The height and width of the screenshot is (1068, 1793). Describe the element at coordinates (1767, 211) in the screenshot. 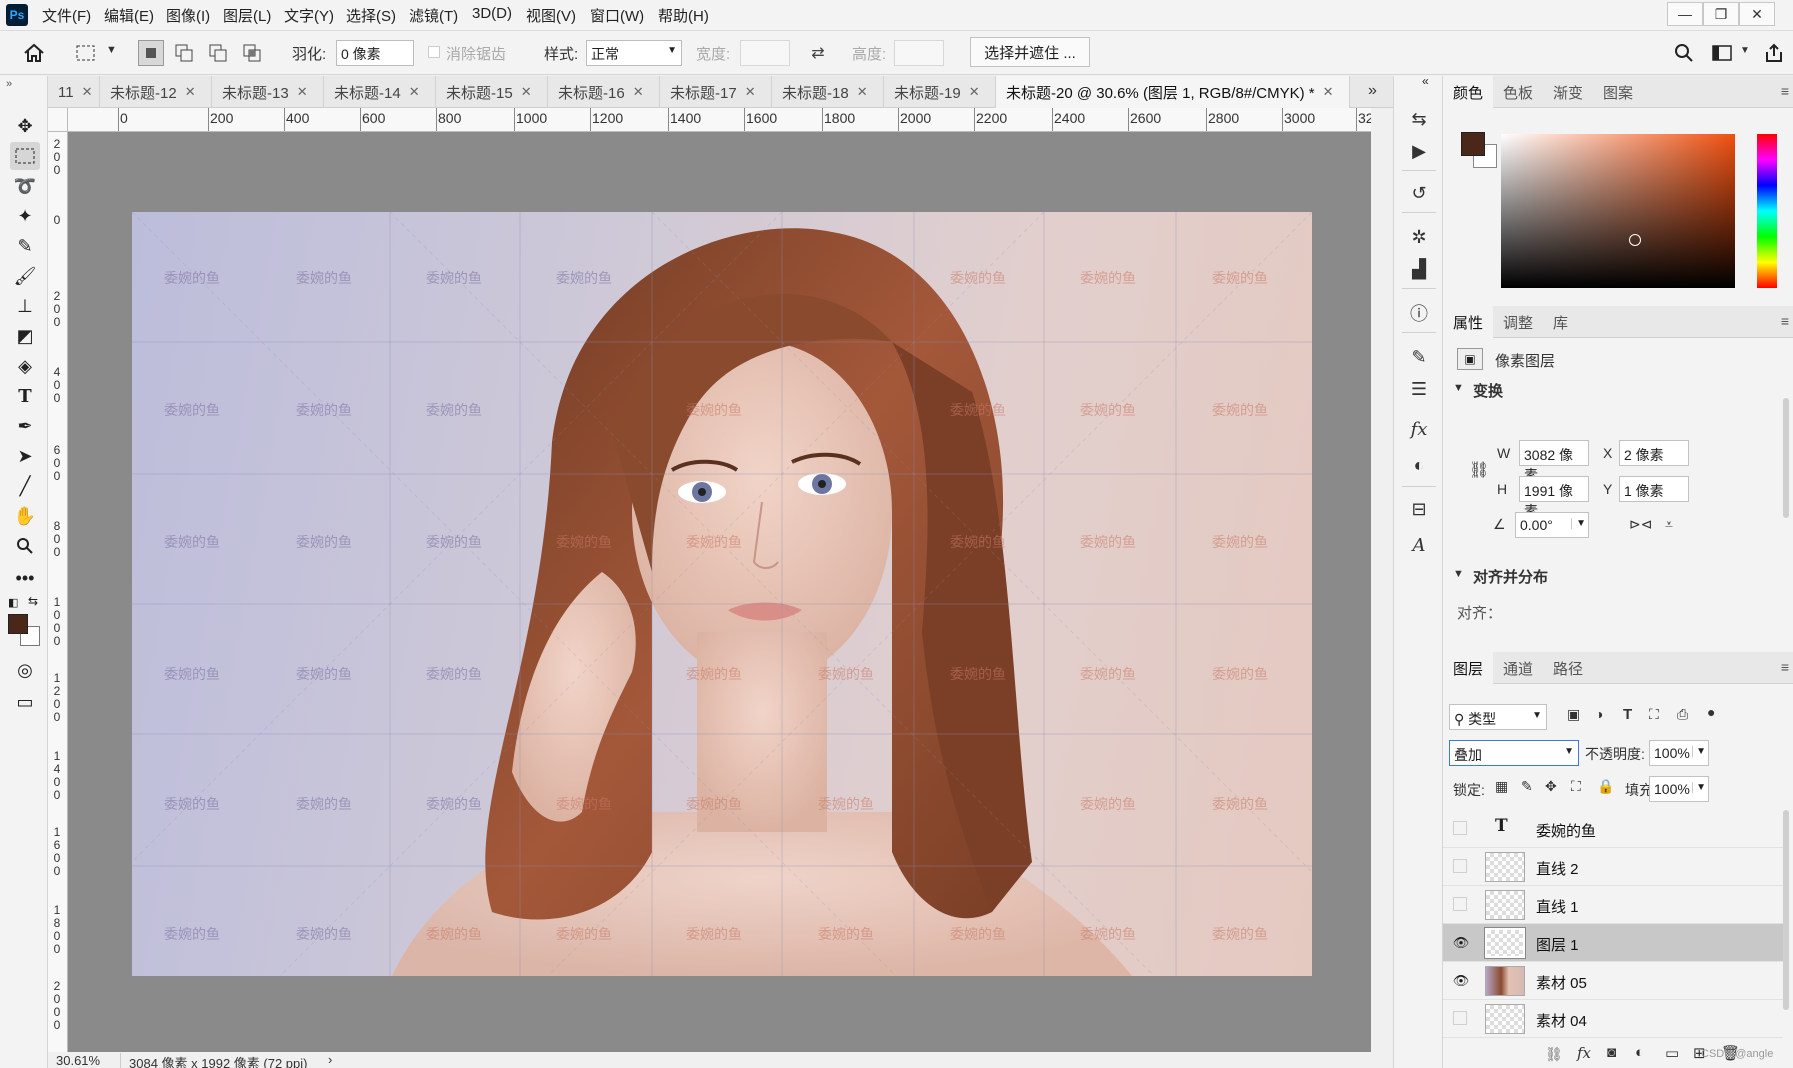

I see `hue-slider` at that location.